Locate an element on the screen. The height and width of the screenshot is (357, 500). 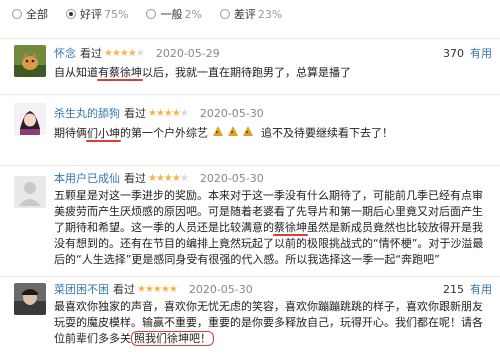
emoji-icon is located at coordinates (235, 133).